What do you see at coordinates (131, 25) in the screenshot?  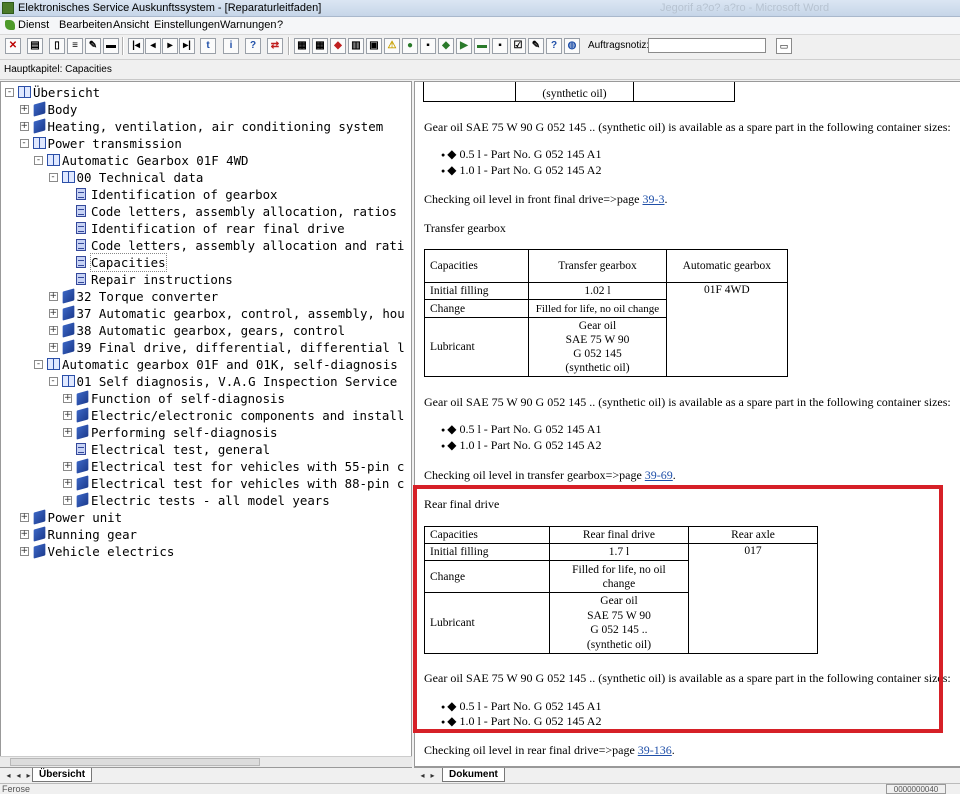 I see `menu-ansicht: Ansicht` at bounding box center [131, 25].